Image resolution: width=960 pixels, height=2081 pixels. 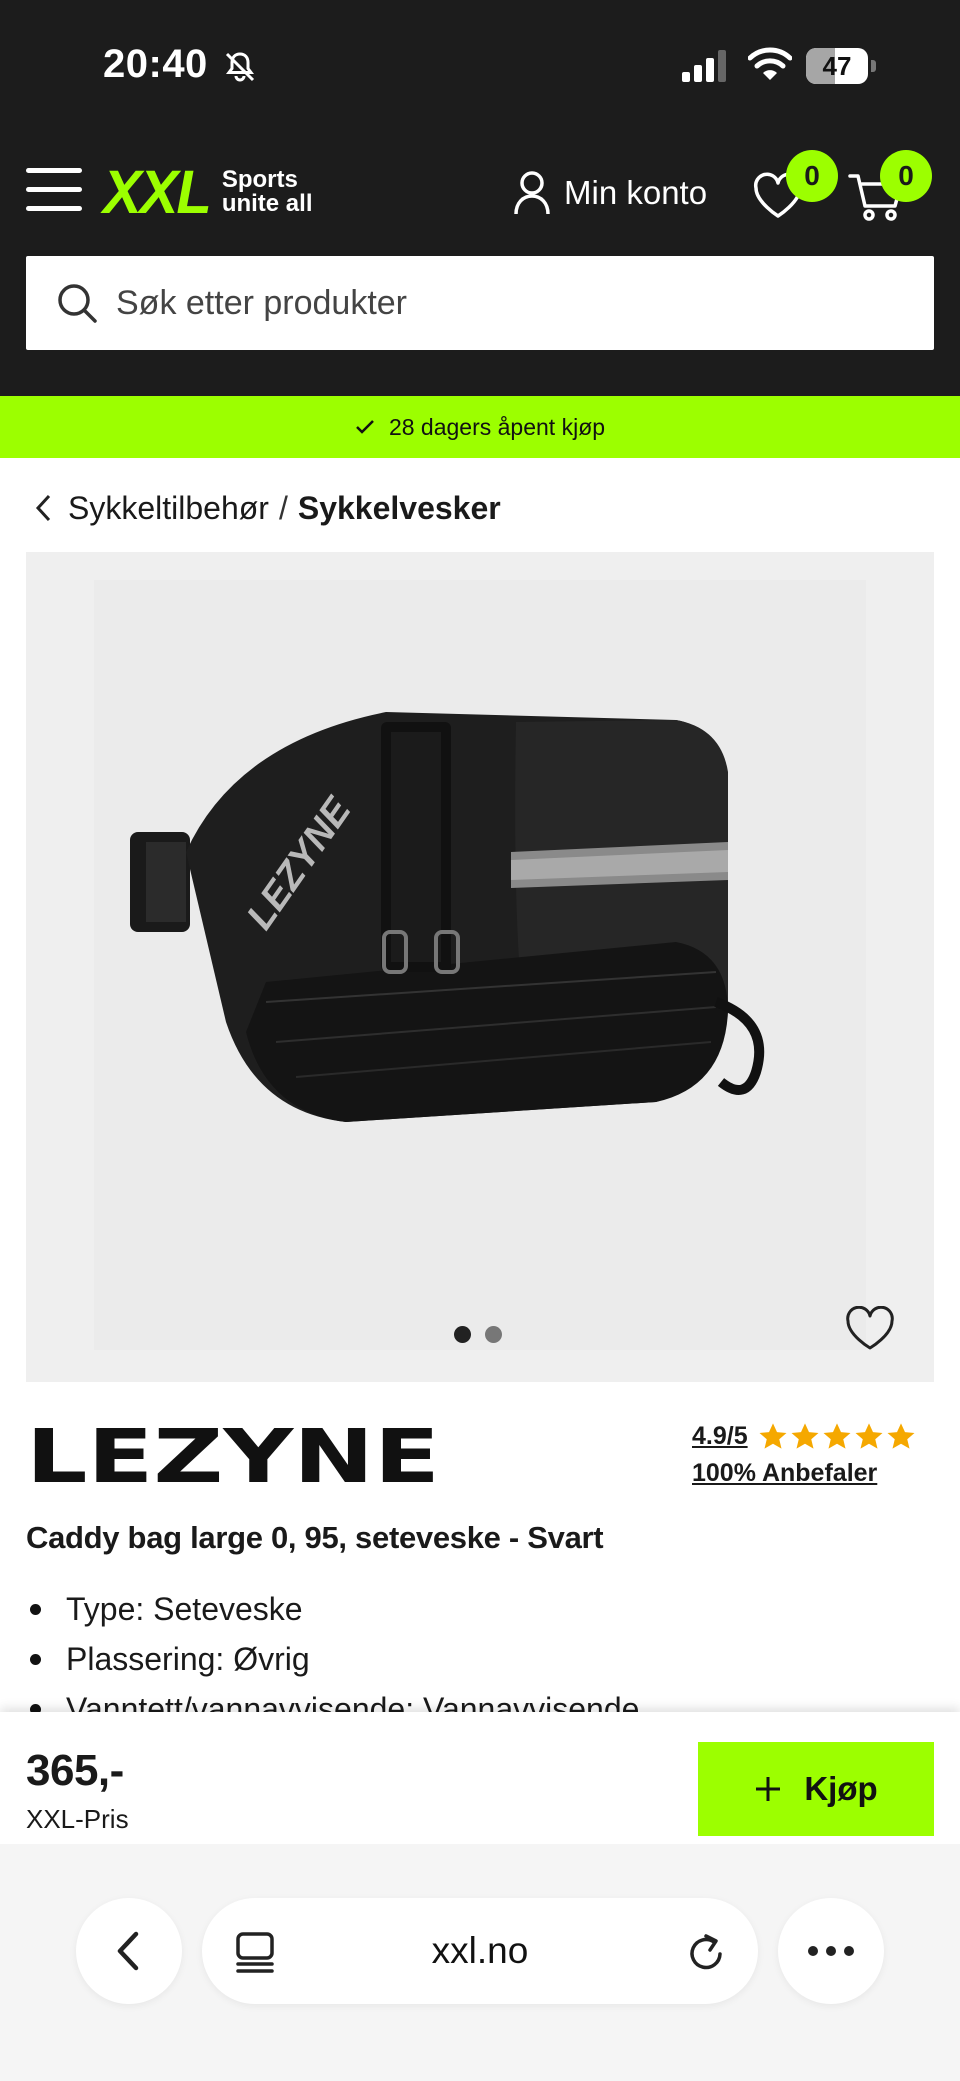 What do you see at coordinates (259, 179) in the screenshot?
I see `logo-tagline-line1: Sports` at bounding box center [259, 179].